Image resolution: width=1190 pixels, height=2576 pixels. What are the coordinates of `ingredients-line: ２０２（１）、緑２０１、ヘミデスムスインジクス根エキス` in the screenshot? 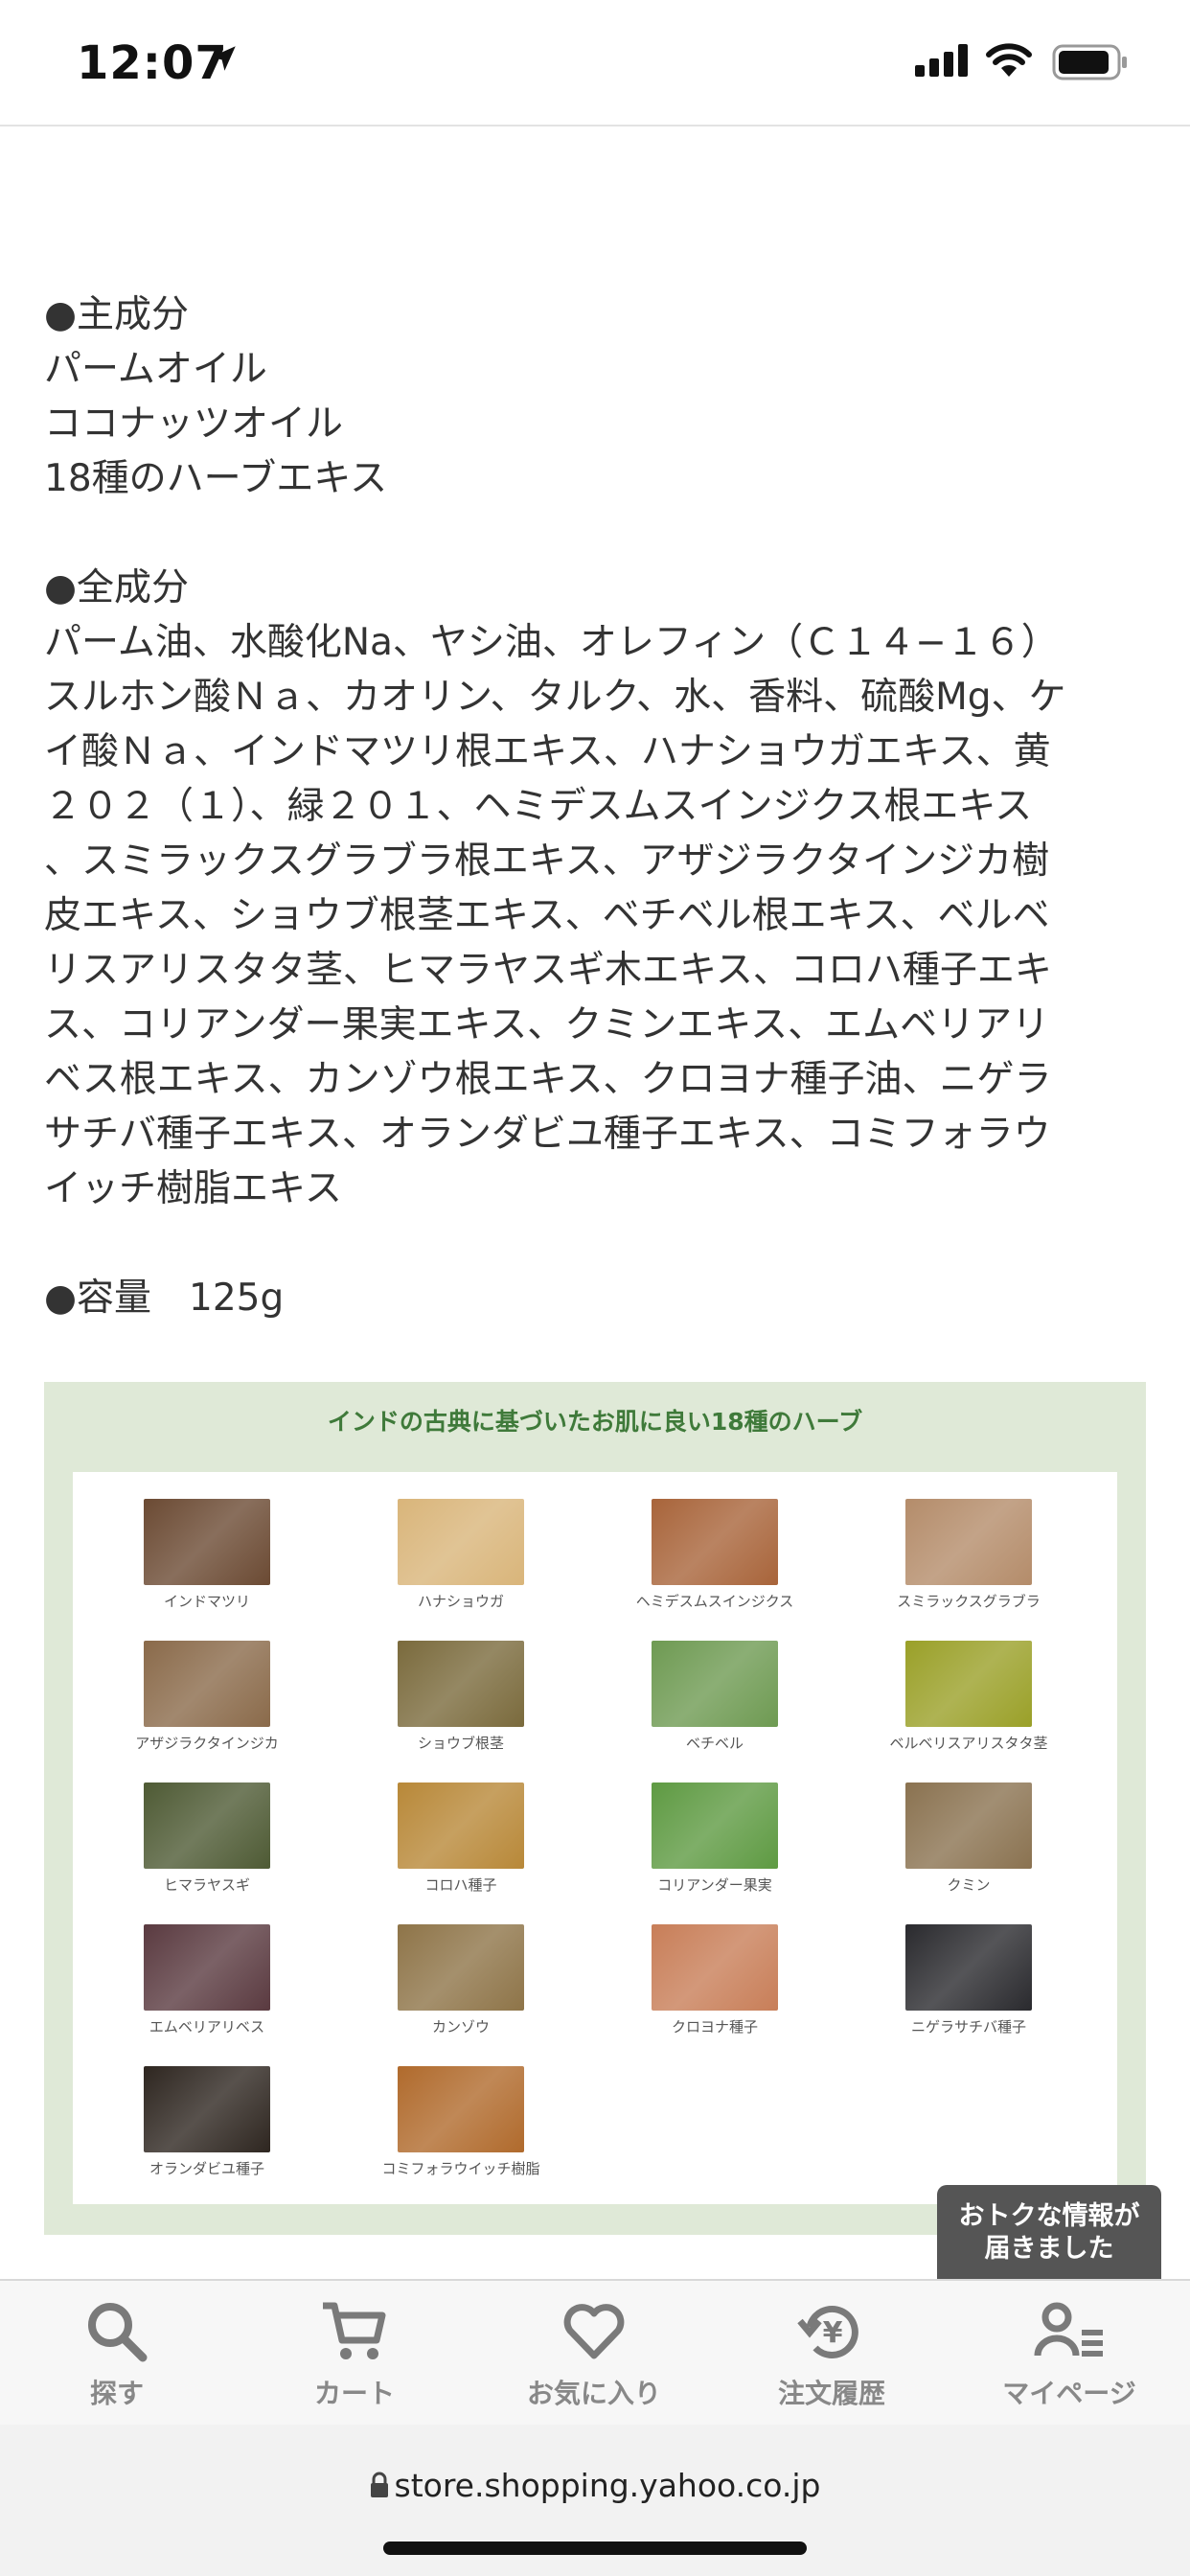 It's located at (539, 806).